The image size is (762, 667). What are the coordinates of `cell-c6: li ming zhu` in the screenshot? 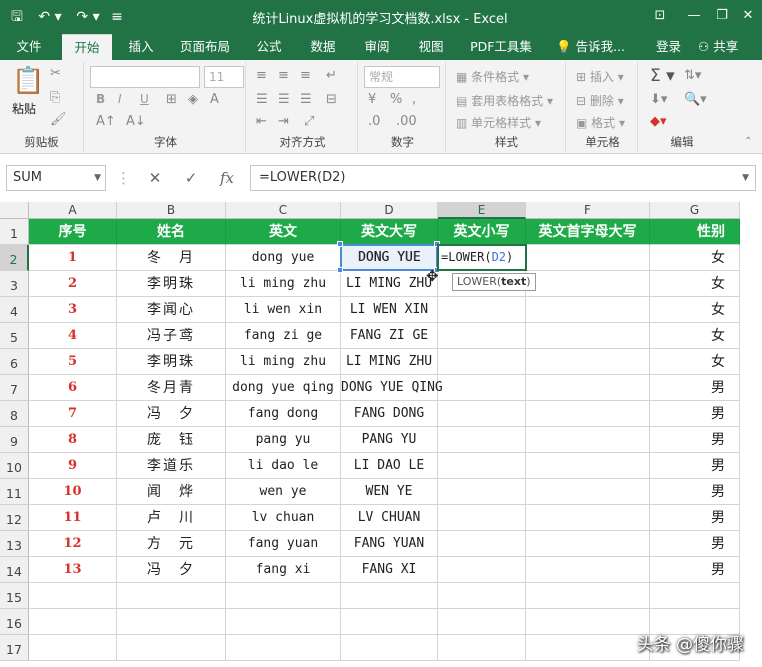 It's located at (283, 362).